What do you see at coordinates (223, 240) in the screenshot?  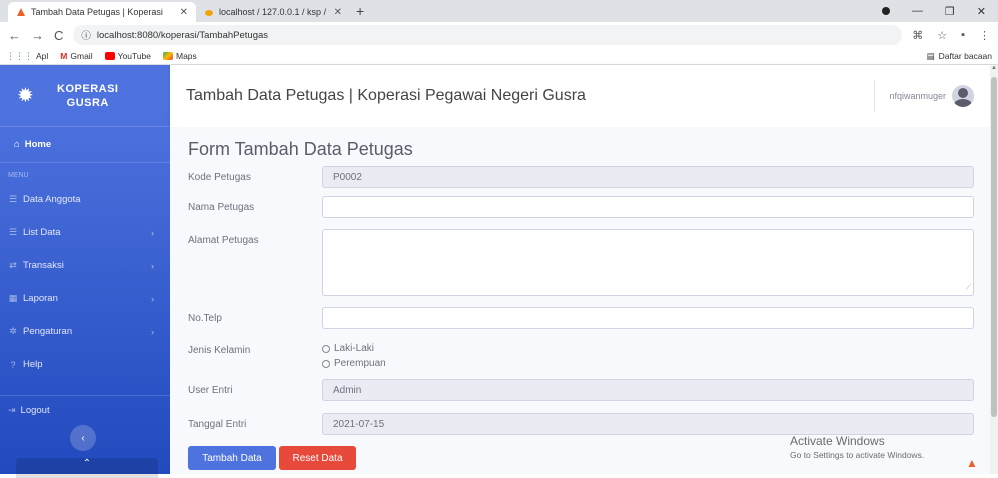 I see `alamat-label: Alamat Petugas` at bounding box center [223, 240].